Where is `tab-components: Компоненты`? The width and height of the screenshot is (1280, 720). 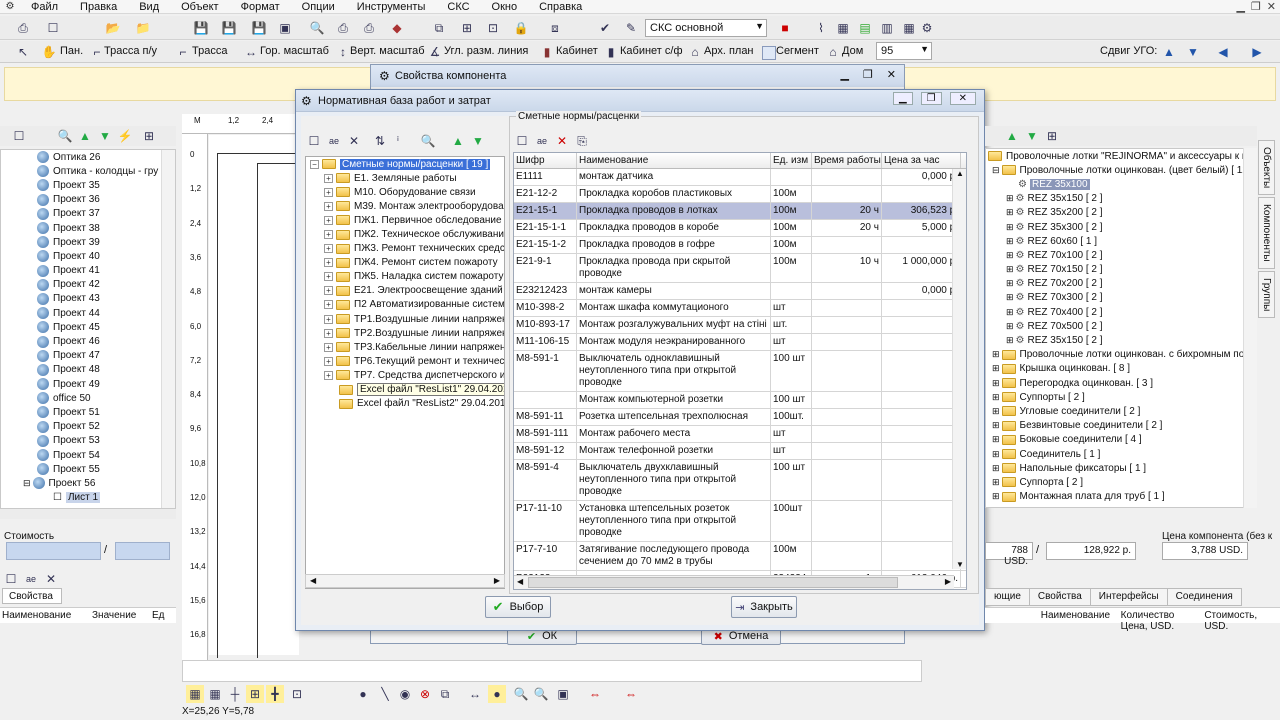 tab-components: Компоненты is located at coordinates (1266, 233).